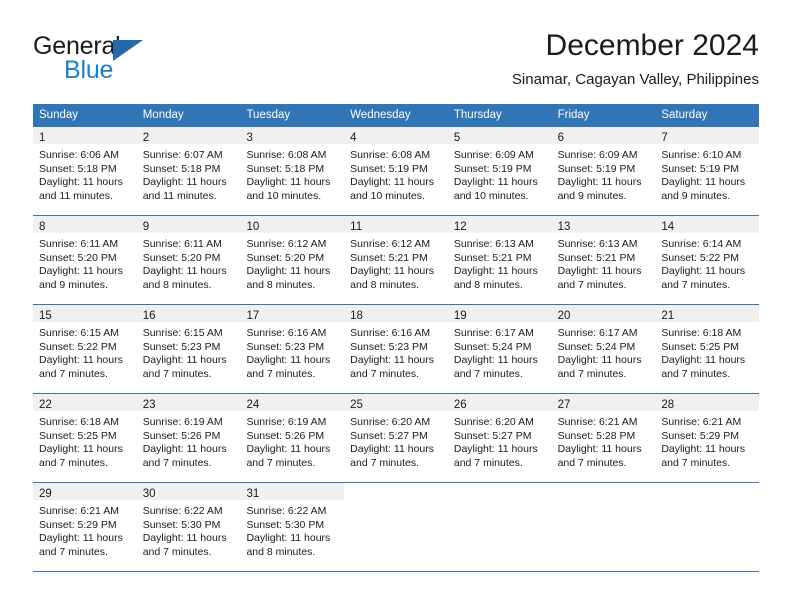 Image resolution: width=792 pixels, height=612 pixels. I want to click on general-blue-logo: General Blue, so click(148, 63).